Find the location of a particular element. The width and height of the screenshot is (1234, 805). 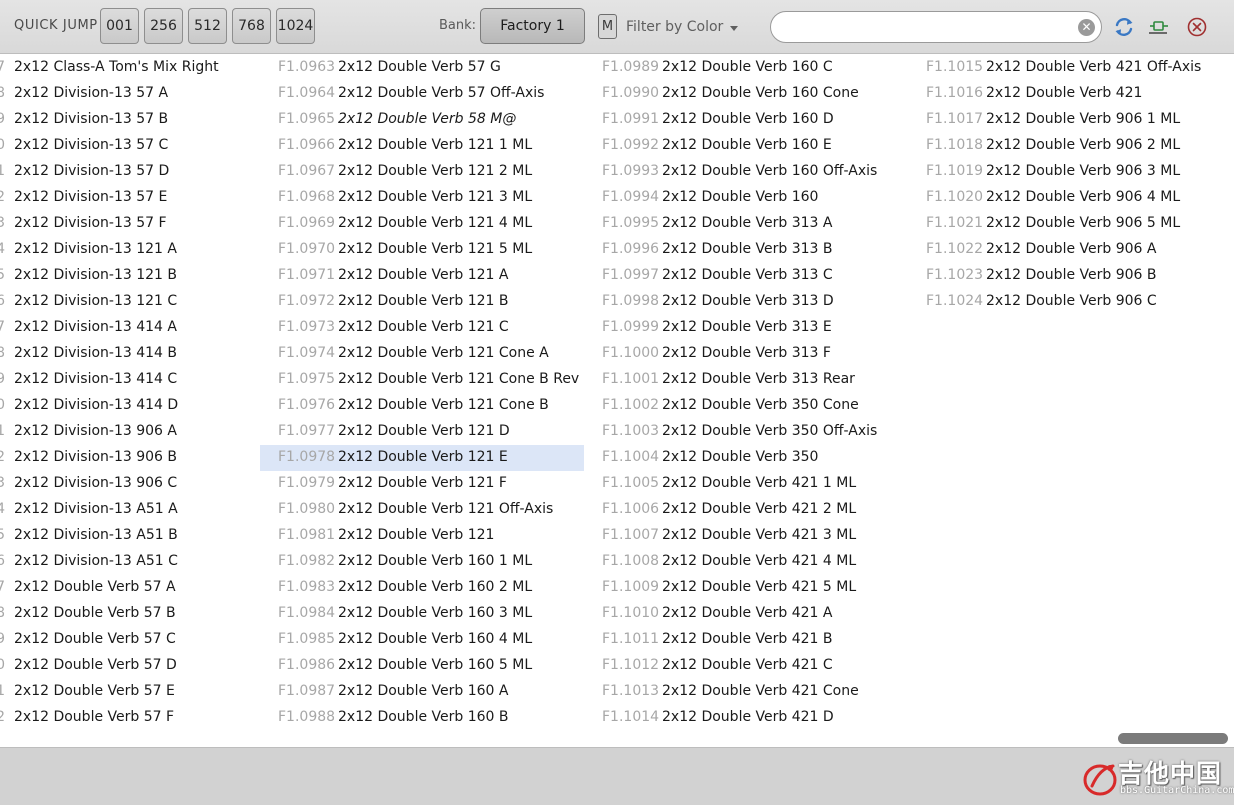

list-item: F1.0972 2x12 Double Verb 121 B is located at coordinates (422, 302).